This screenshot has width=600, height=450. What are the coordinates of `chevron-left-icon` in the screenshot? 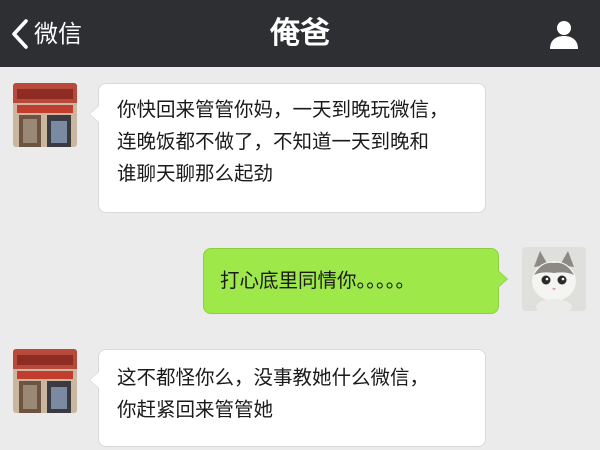 It's located at (20, 34).